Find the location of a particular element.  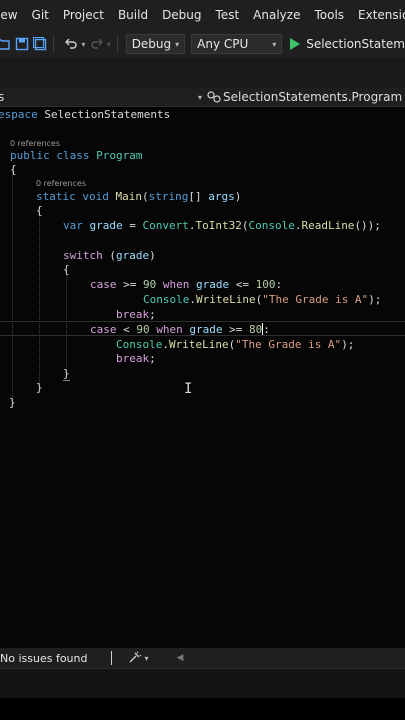

mouse-ibeam-cursor: I is located at coordinates (188, 389).